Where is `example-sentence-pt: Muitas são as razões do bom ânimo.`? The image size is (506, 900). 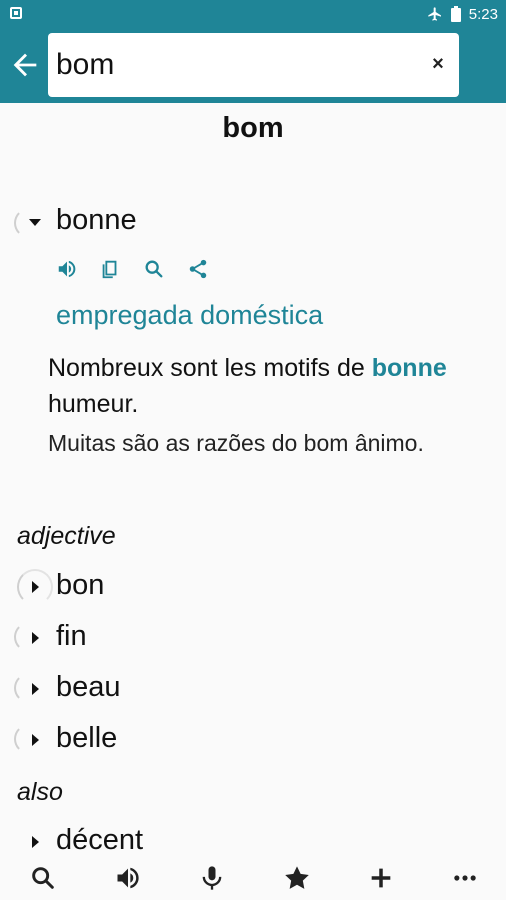 example-sentence-pt: Muitas são as razões do bom ânimo. is located at coordinates (236, 443).